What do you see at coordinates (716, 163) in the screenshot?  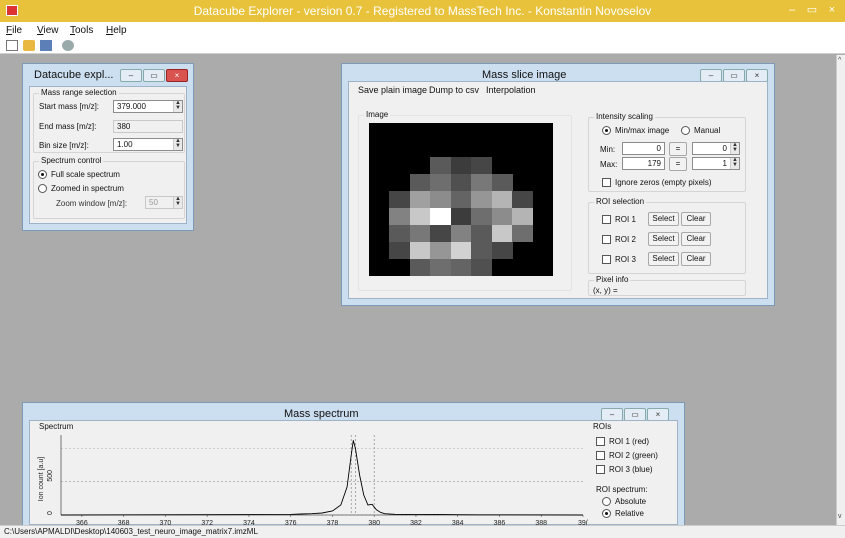 I see `max-right-input: 1 ▲ ▼` at bounding box center [716, 163].